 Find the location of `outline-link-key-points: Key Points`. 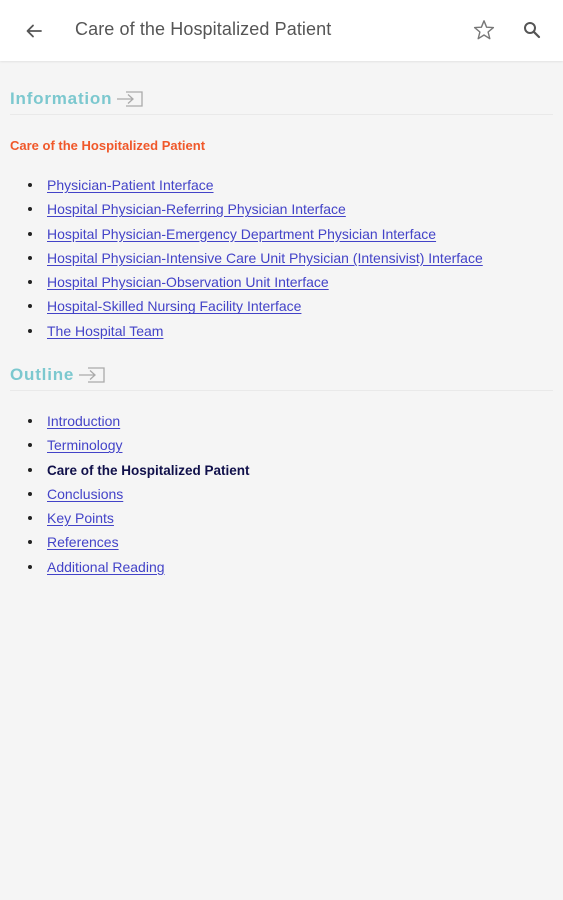

outline-link-key-points: Key Points is located at coordinates (80, 518).